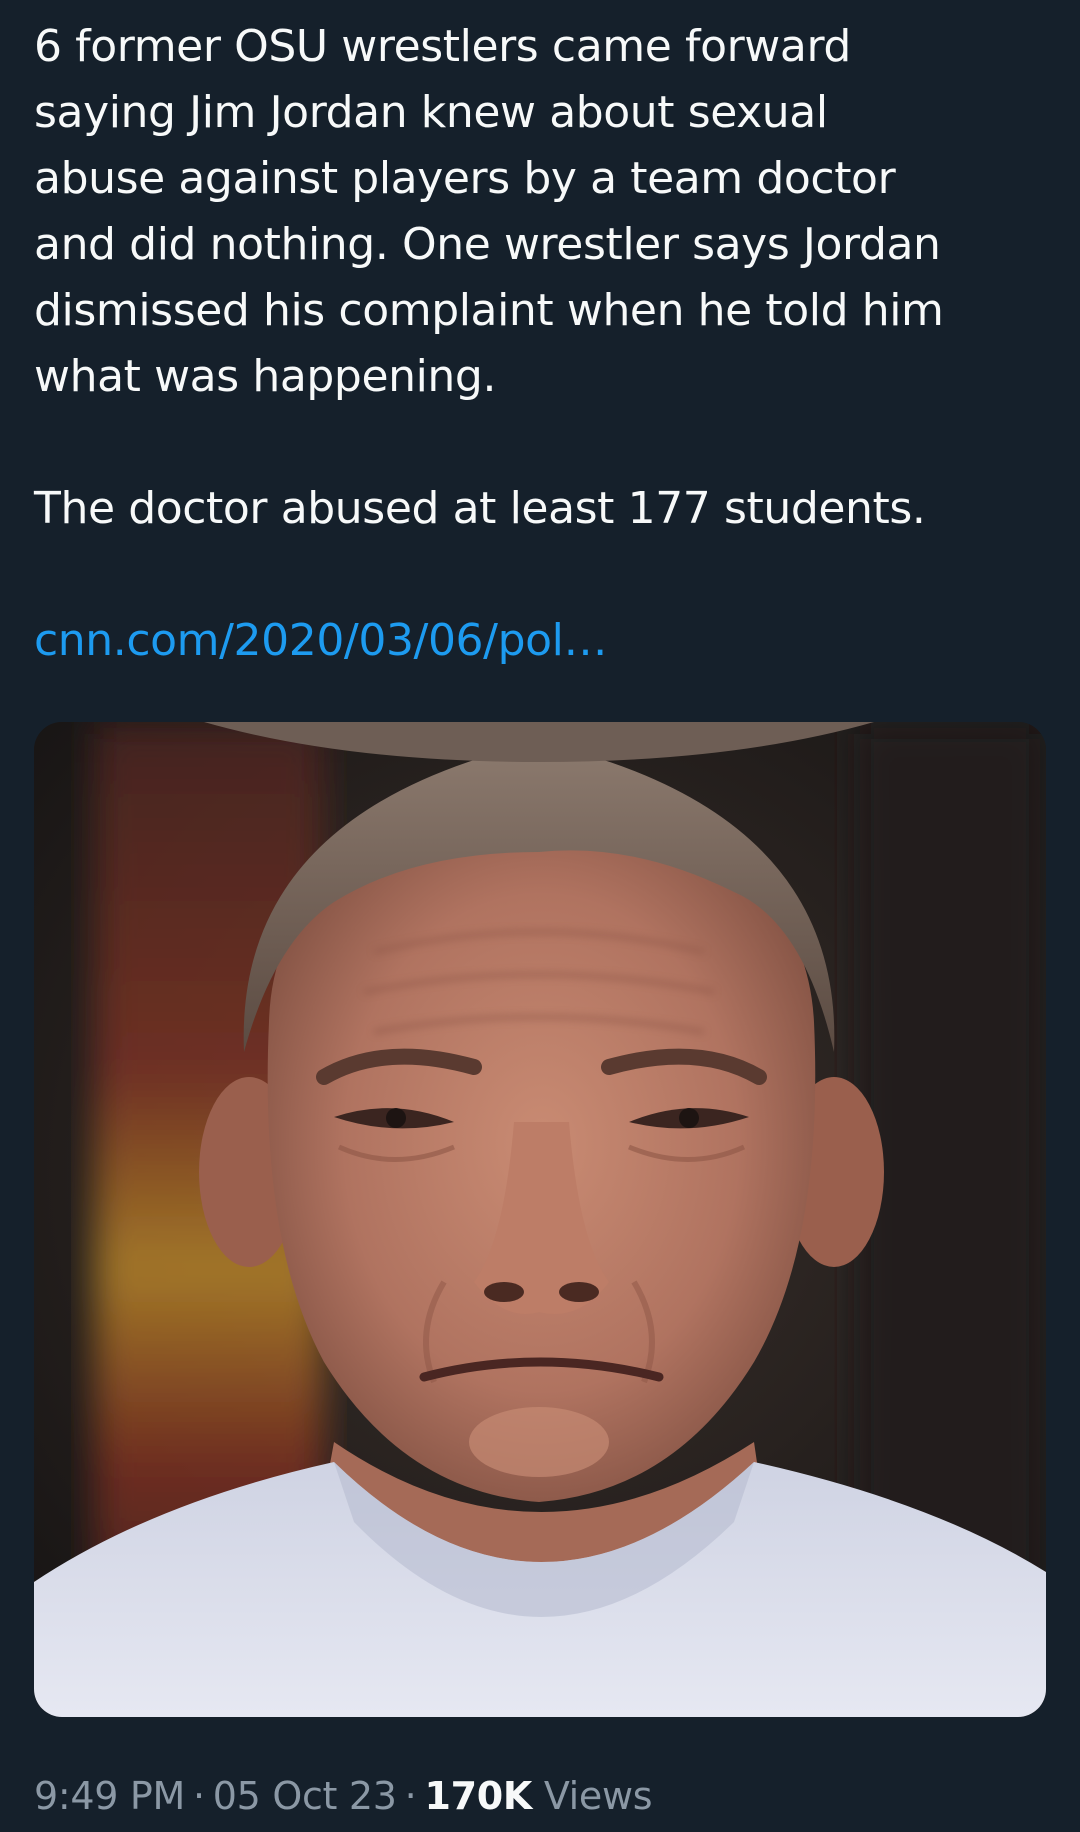 The image size is (1080, 1832). I want to click on tweet-date: 05 Oct 23, so click(305, 1796).